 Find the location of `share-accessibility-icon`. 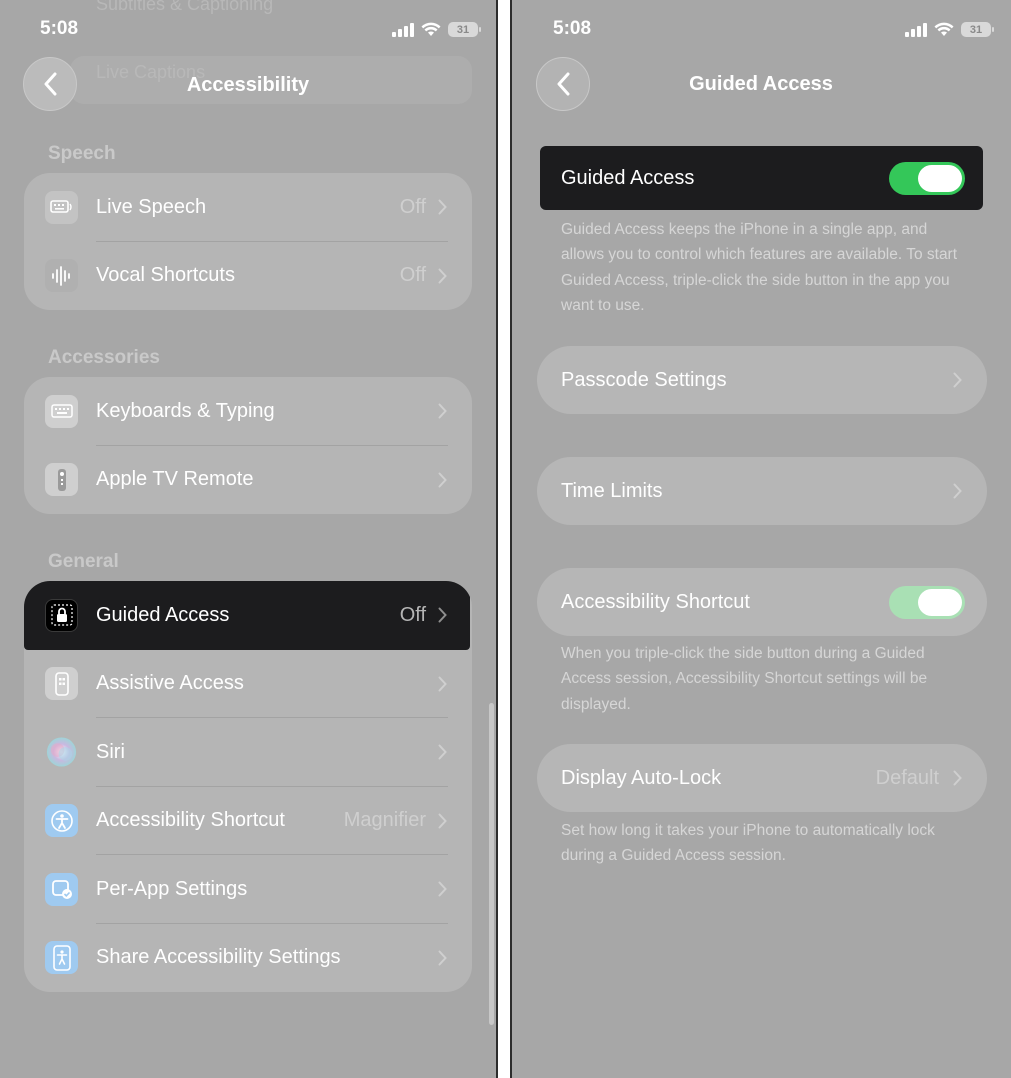

share-accessibility-icon is located at coordinates (61, 958).